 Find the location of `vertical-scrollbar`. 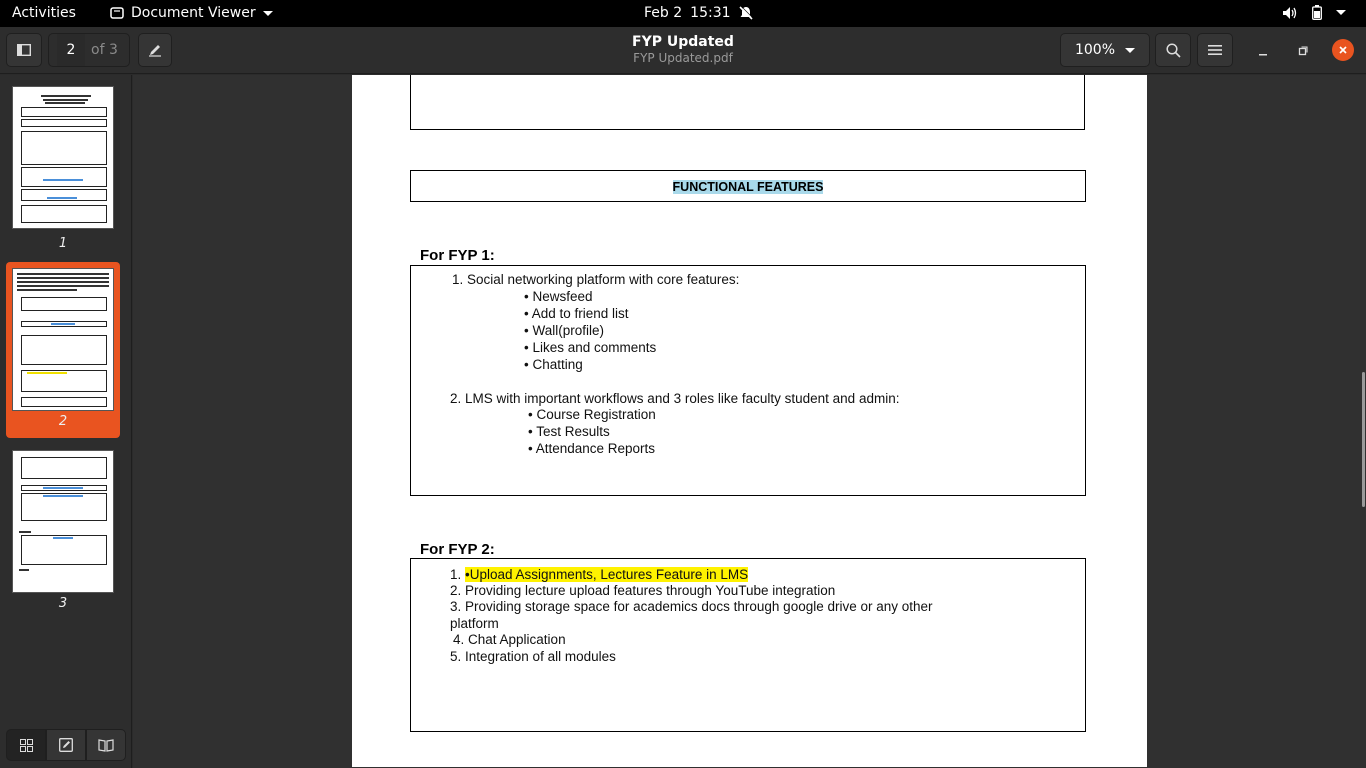

vertical-scrollbar is located at coordinates (1363, 439).